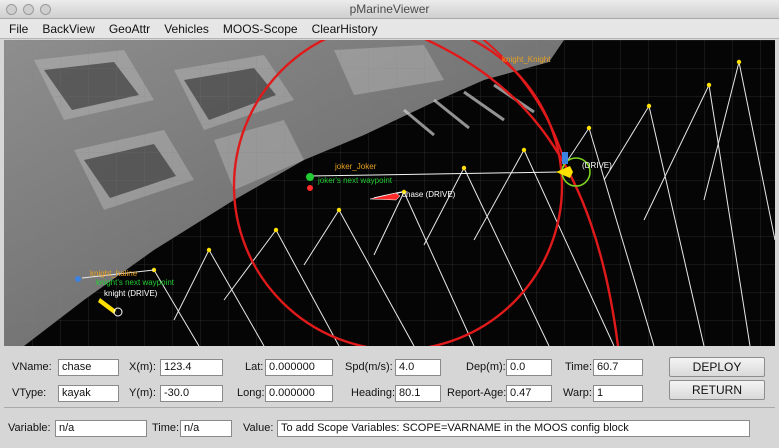  I want to click on scope-variable-label: Variable:, so click(29, 428).